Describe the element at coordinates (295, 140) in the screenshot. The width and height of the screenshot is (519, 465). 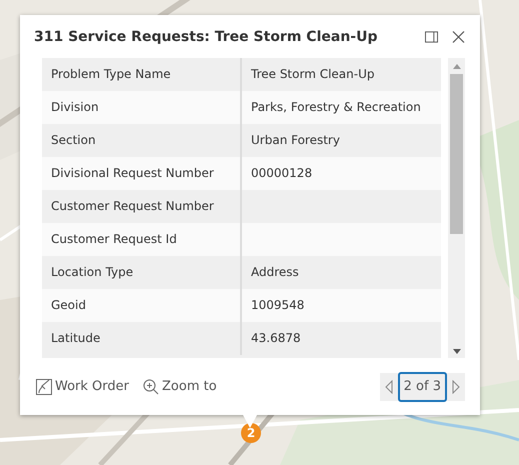
I see `field-value-cell-text: Urban Forestry` at that location.